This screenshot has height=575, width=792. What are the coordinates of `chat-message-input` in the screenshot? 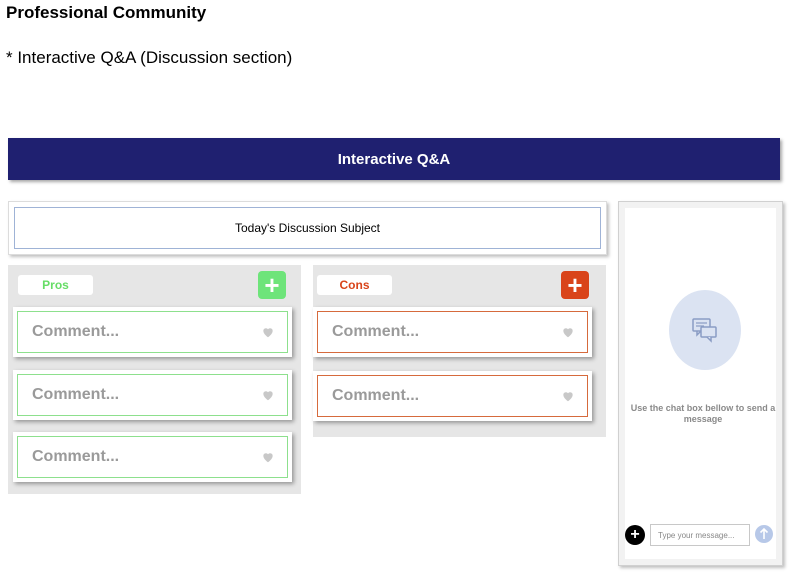 It's located at (700, 535).